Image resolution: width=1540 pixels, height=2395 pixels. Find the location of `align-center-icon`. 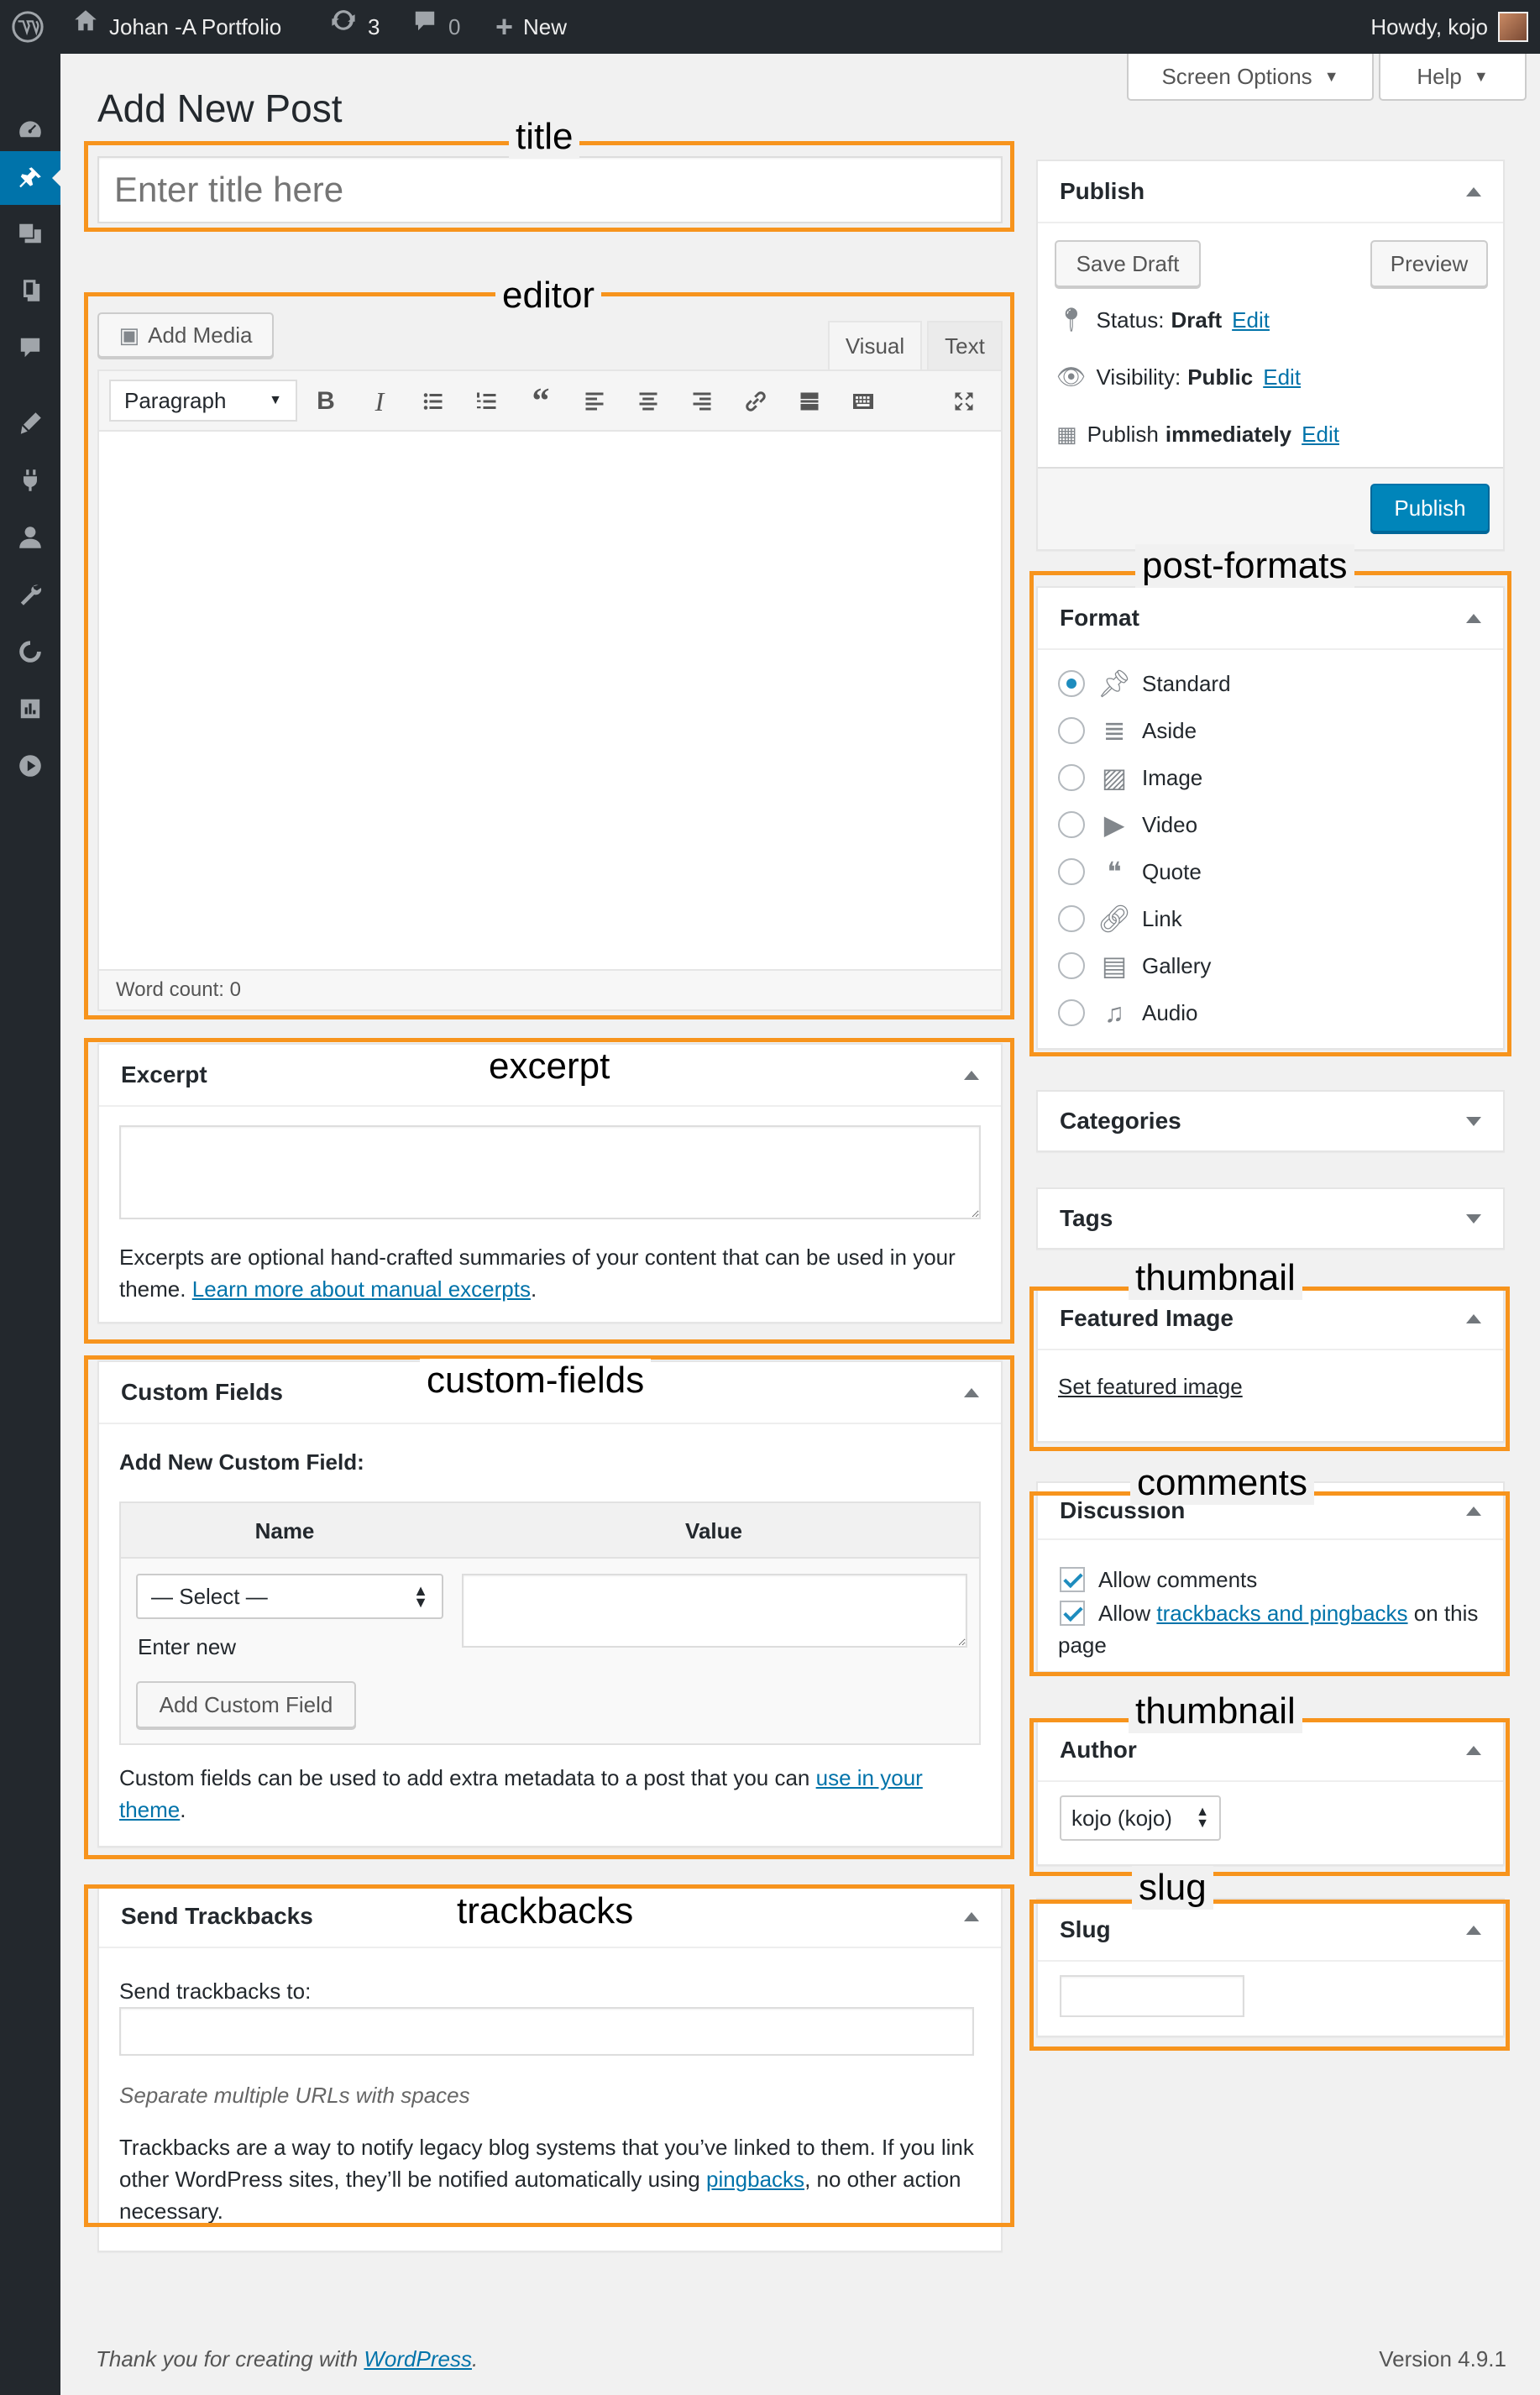

align-center-icon is located at coordinates (648, 401).